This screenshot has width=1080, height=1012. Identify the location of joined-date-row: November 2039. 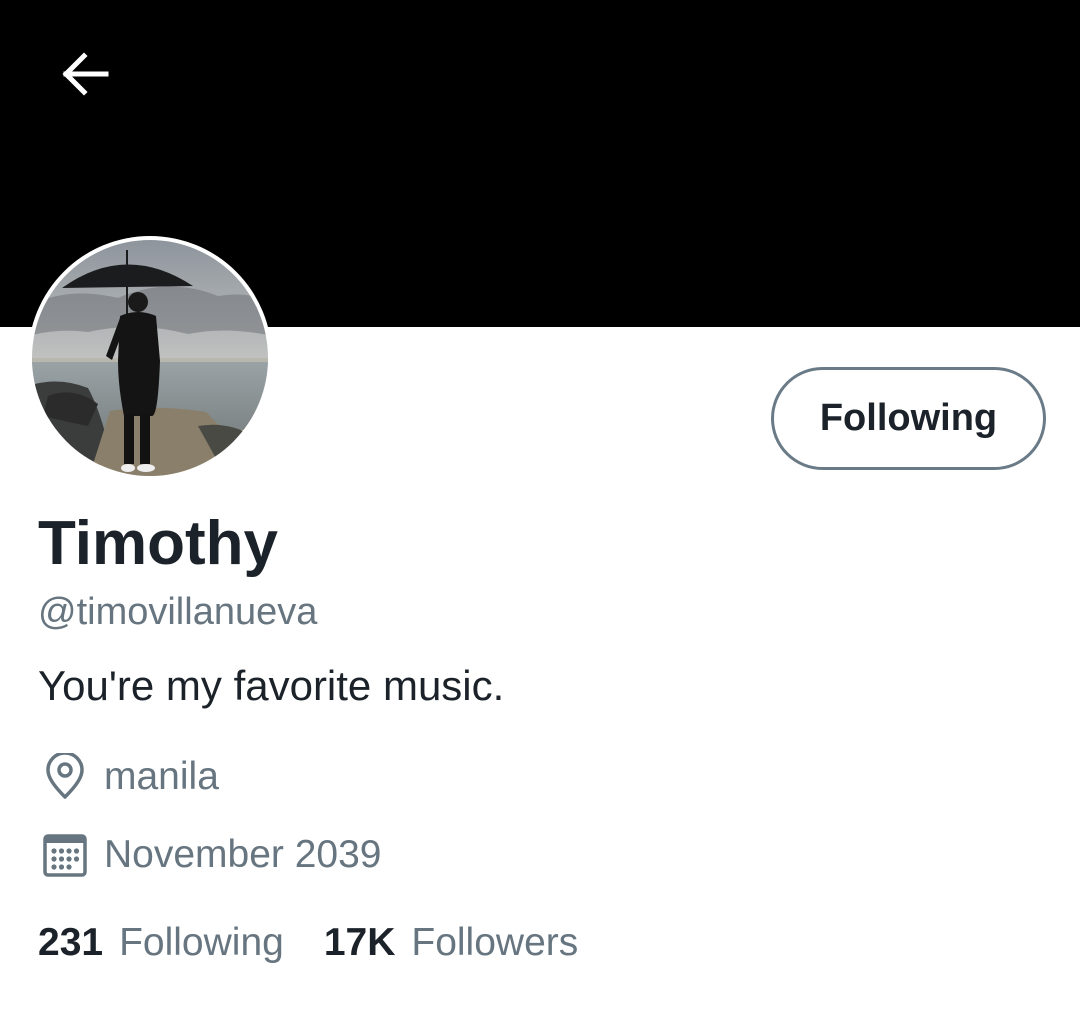
(211, 855).